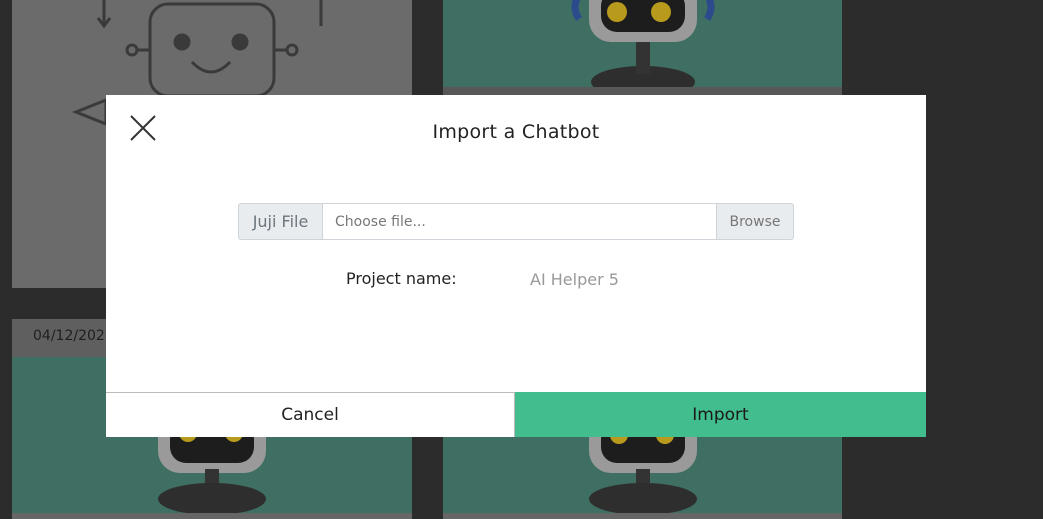 Image resolution: width=1043 pixels, height=519 pixels. I want to click on project-name-label: Project name:, so click(401, 278).